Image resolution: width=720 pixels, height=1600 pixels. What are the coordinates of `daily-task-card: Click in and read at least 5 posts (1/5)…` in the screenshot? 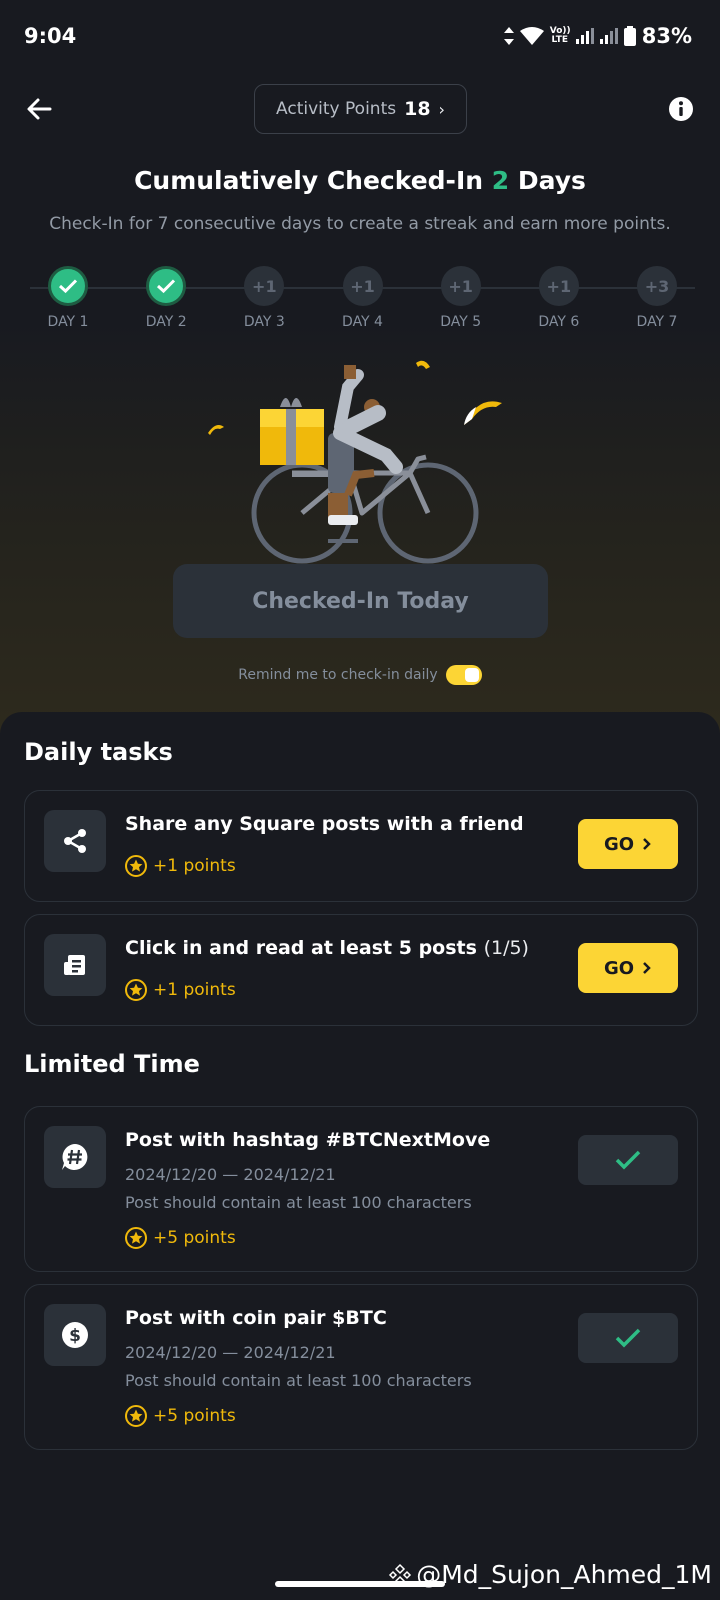 It's located at (361, 970).